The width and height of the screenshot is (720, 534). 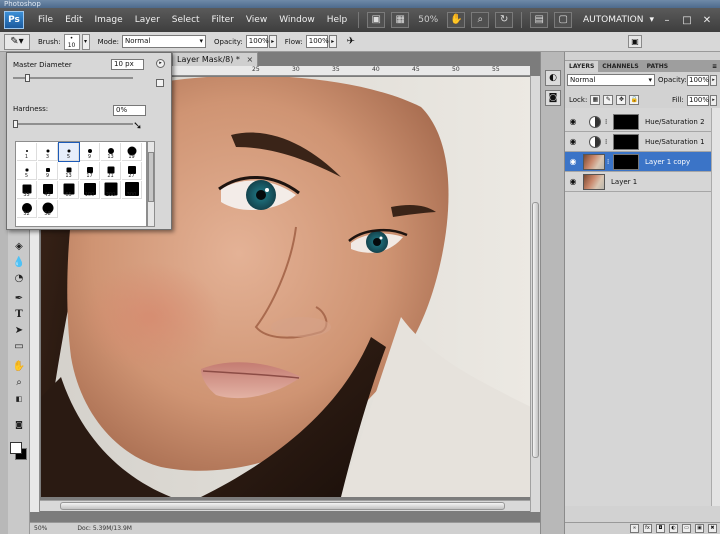 What do you see at coordinates (19, 299) in the screenshot?
I see `pen-tool-icon: ✒` at bounding box center [19, 299].